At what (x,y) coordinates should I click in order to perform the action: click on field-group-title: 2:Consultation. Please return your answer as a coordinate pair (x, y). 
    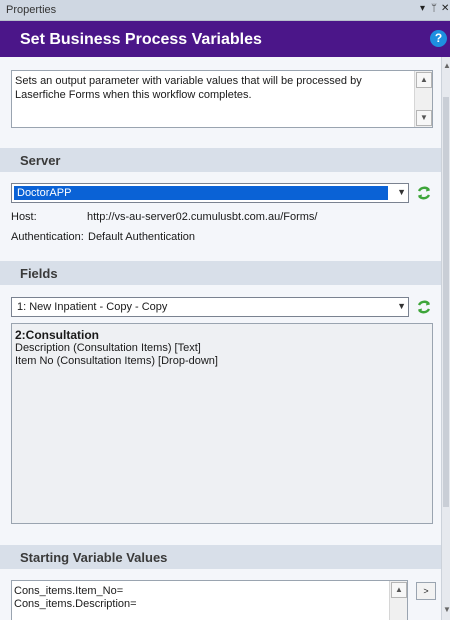
    Looking at the image, I should click on (57, 335).